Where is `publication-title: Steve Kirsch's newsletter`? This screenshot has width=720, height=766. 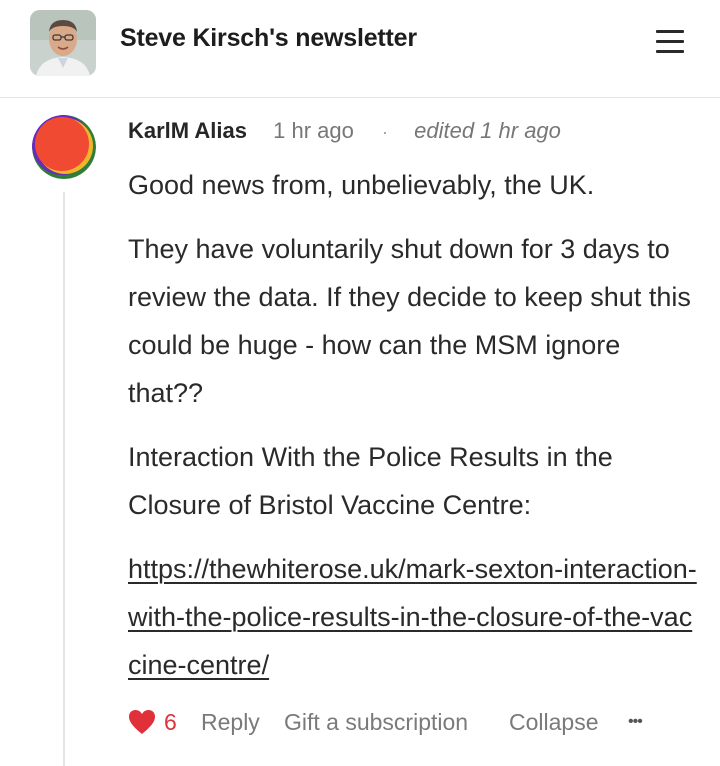
publication-title: Steve Kirsch's newsletter is located at coordinates (268, 38).